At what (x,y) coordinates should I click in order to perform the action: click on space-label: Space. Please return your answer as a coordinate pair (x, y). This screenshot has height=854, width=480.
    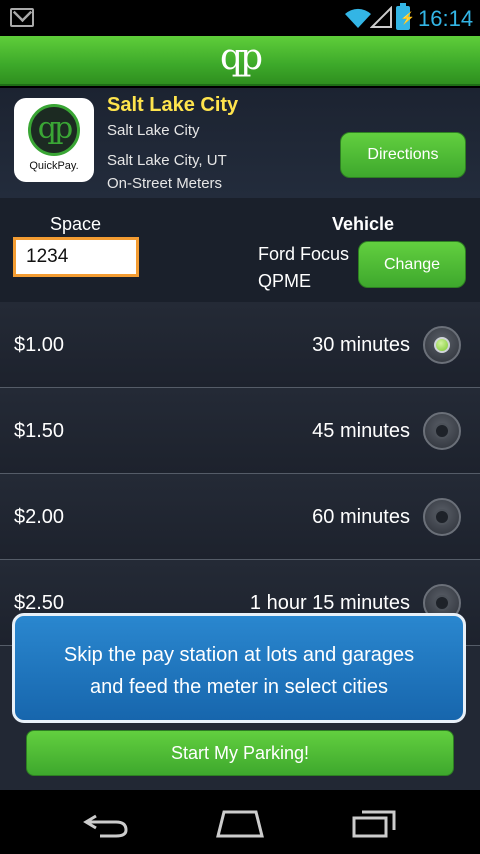
    Looking at the image, I should click on (76, 224).